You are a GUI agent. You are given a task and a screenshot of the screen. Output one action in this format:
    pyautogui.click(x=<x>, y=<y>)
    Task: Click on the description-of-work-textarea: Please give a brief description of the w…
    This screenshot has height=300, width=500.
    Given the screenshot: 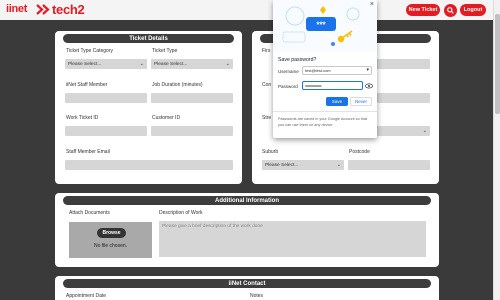 What is the action you would take?
    pyautogui.click(x=292, y=239)
    